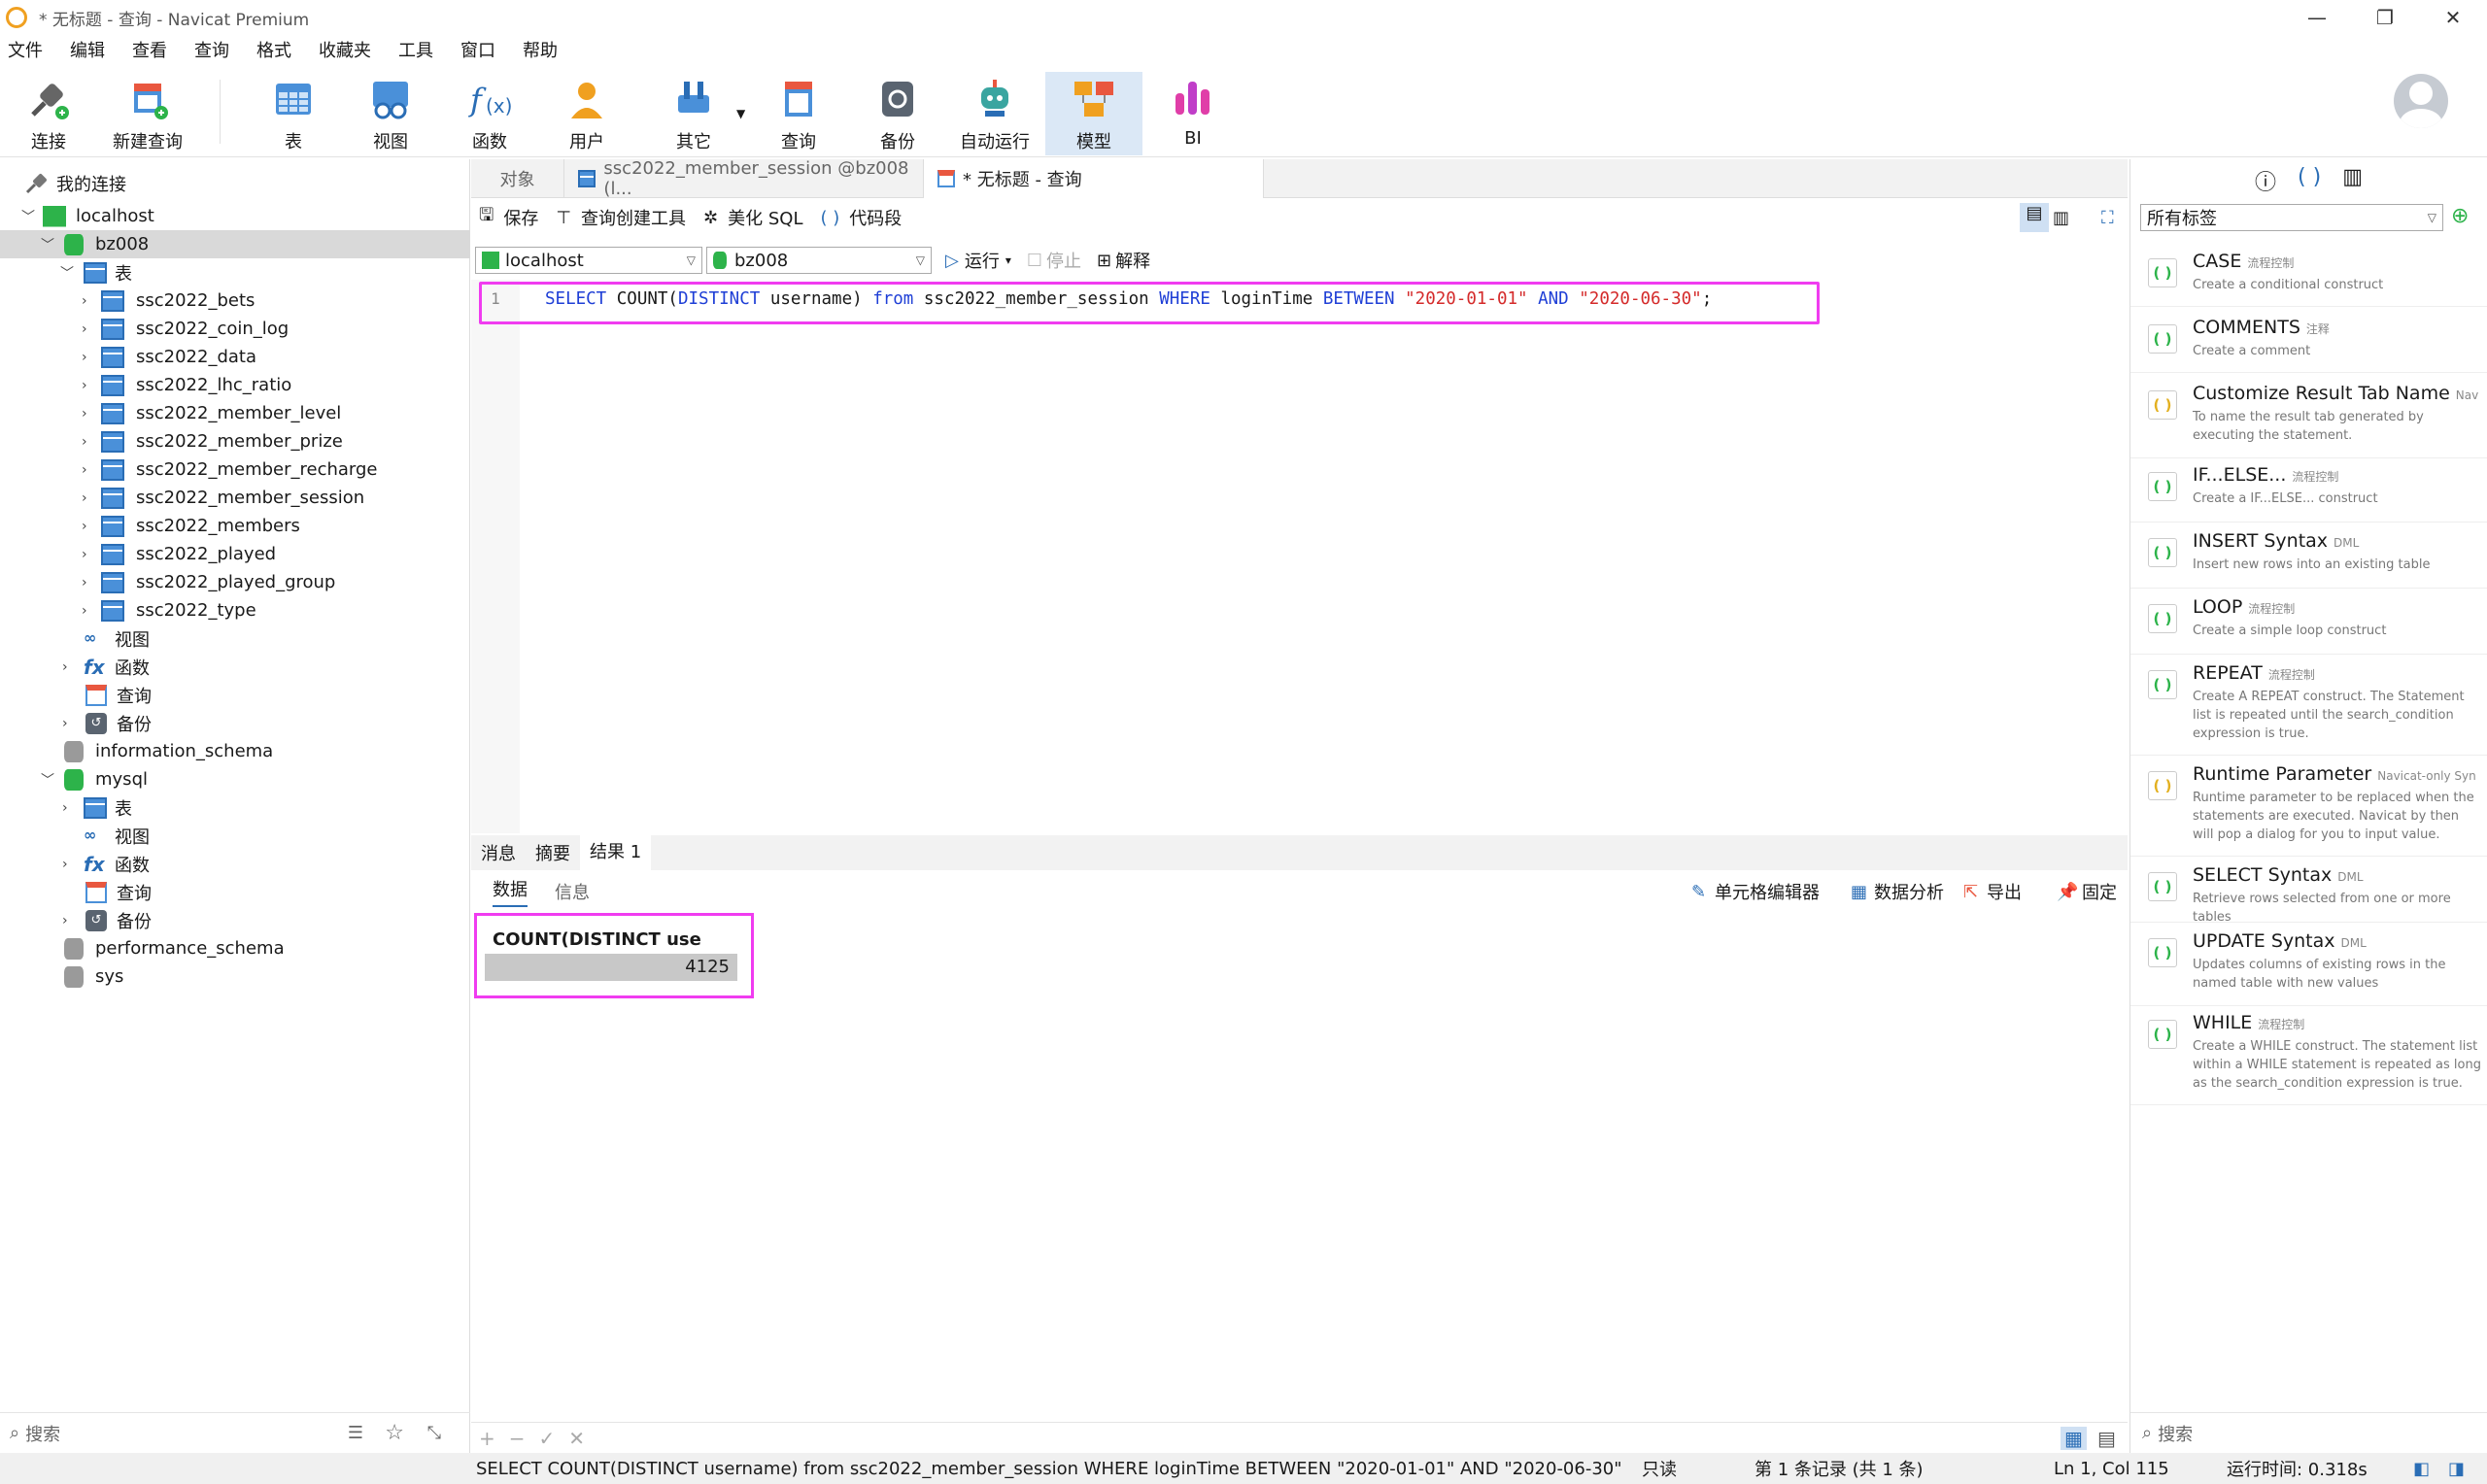 Image resolution: width=2487 pixels, height=1484 pixels. I want to click on tree-db-information-schema: information_schema, so click(235, 751).